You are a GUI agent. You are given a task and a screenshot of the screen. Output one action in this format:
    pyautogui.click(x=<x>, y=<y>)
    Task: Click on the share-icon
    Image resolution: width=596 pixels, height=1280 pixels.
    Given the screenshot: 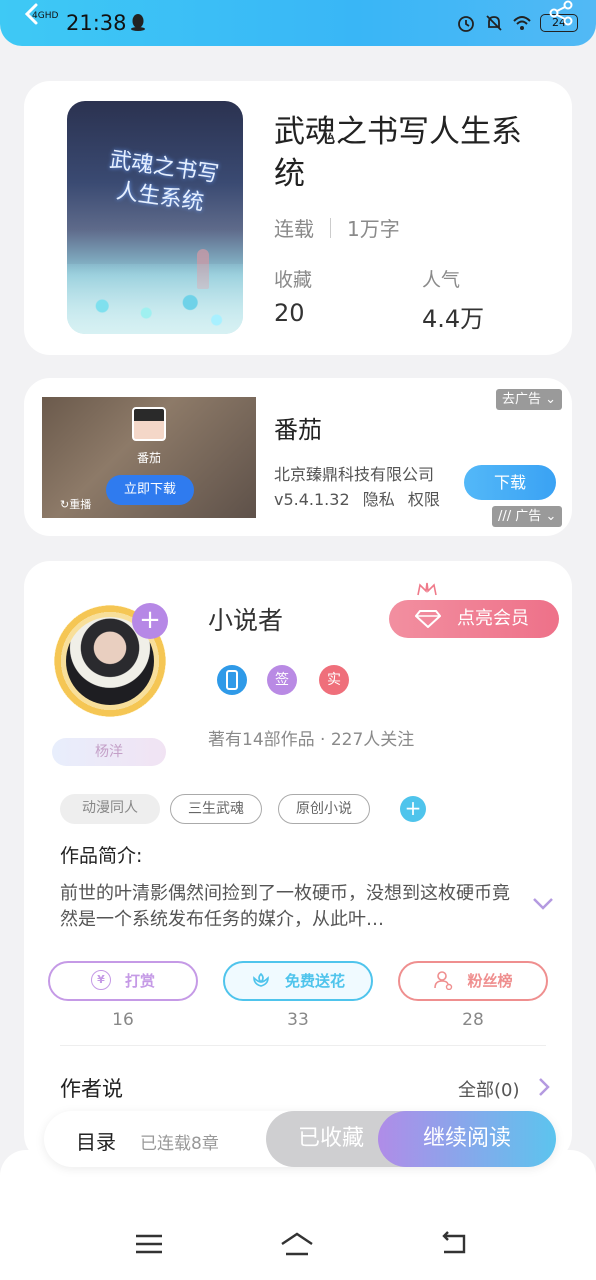 What is the action you would take?
    pyautogui.click(x=561, y=13)
    